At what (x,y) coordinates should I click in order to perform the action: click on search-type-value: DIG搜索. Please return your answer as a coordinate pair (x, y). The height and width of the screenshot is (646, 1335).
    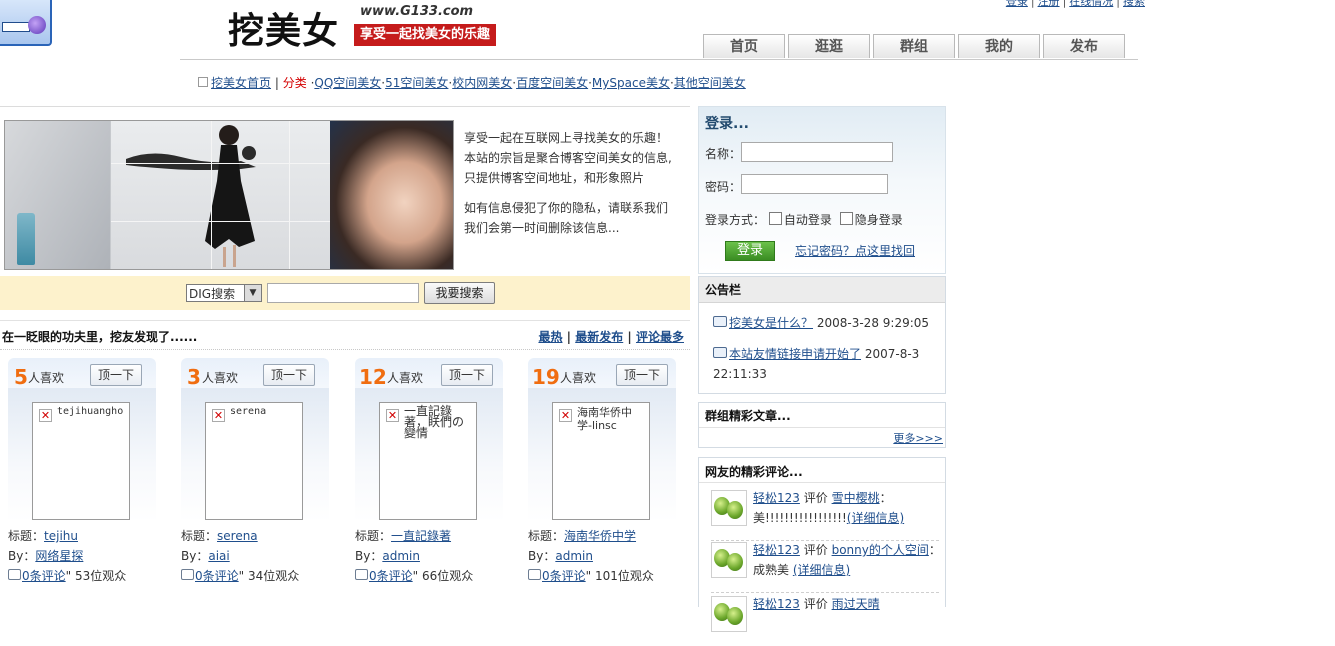
    Looking at the image, I should click on (212, 294).